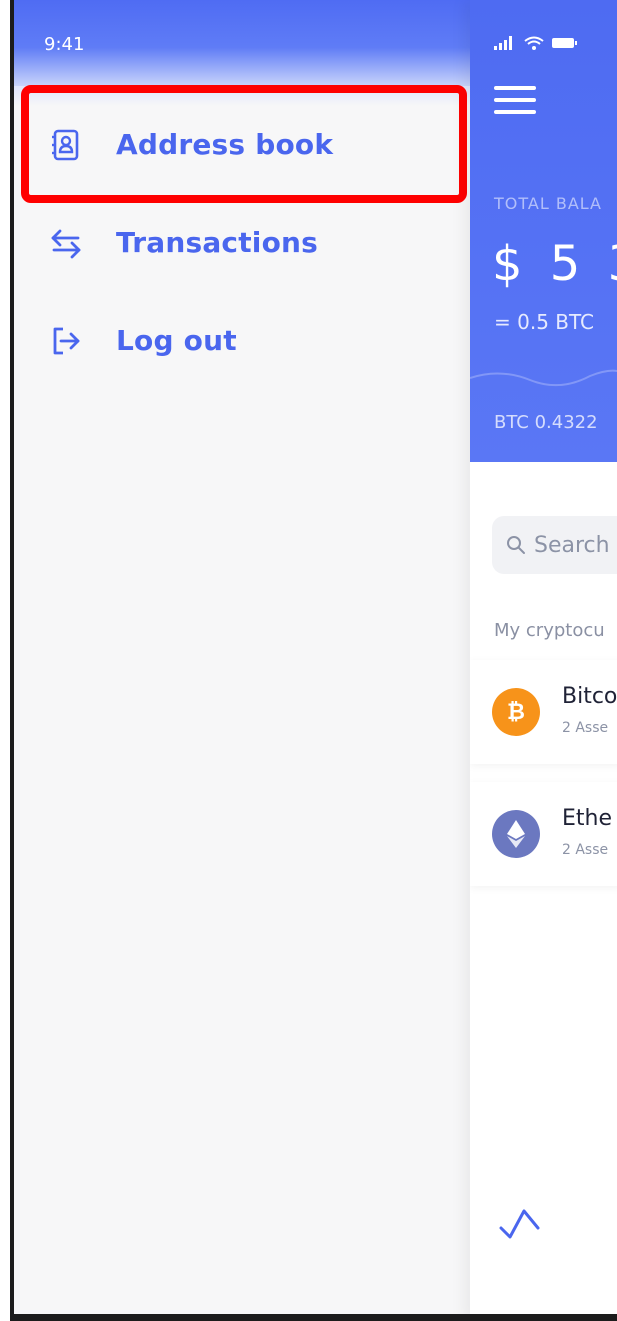  Describe the element at coordinates (587, 818) in the screenshot. I see `coin-name: Ethe` at that location.